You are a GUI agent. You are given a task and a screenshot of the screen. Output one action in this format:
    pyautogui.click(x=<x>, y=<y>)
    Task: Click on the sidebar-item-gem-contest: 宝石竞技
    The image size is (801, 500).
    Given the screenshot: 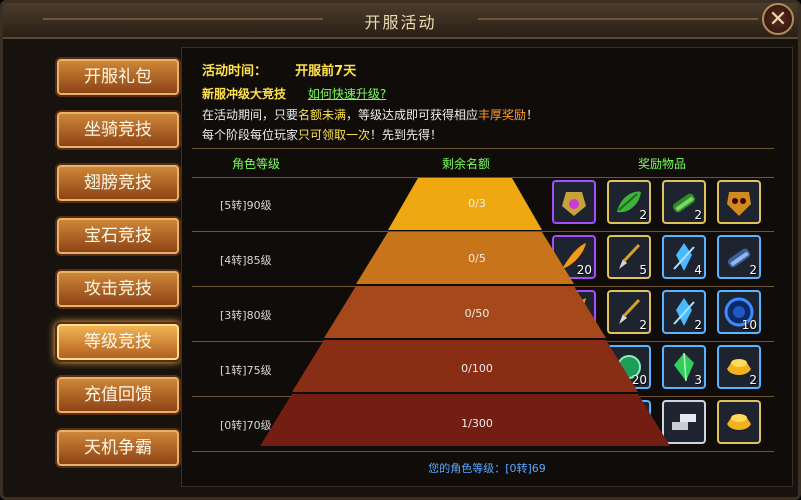 What is the action you would take?
    pyautogui.click(x=118, y=236)
    